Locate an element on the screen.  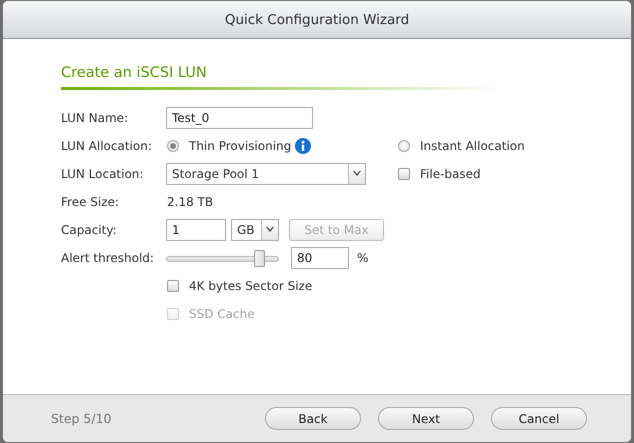
slider-thumb is located at coordinates (259, 258).